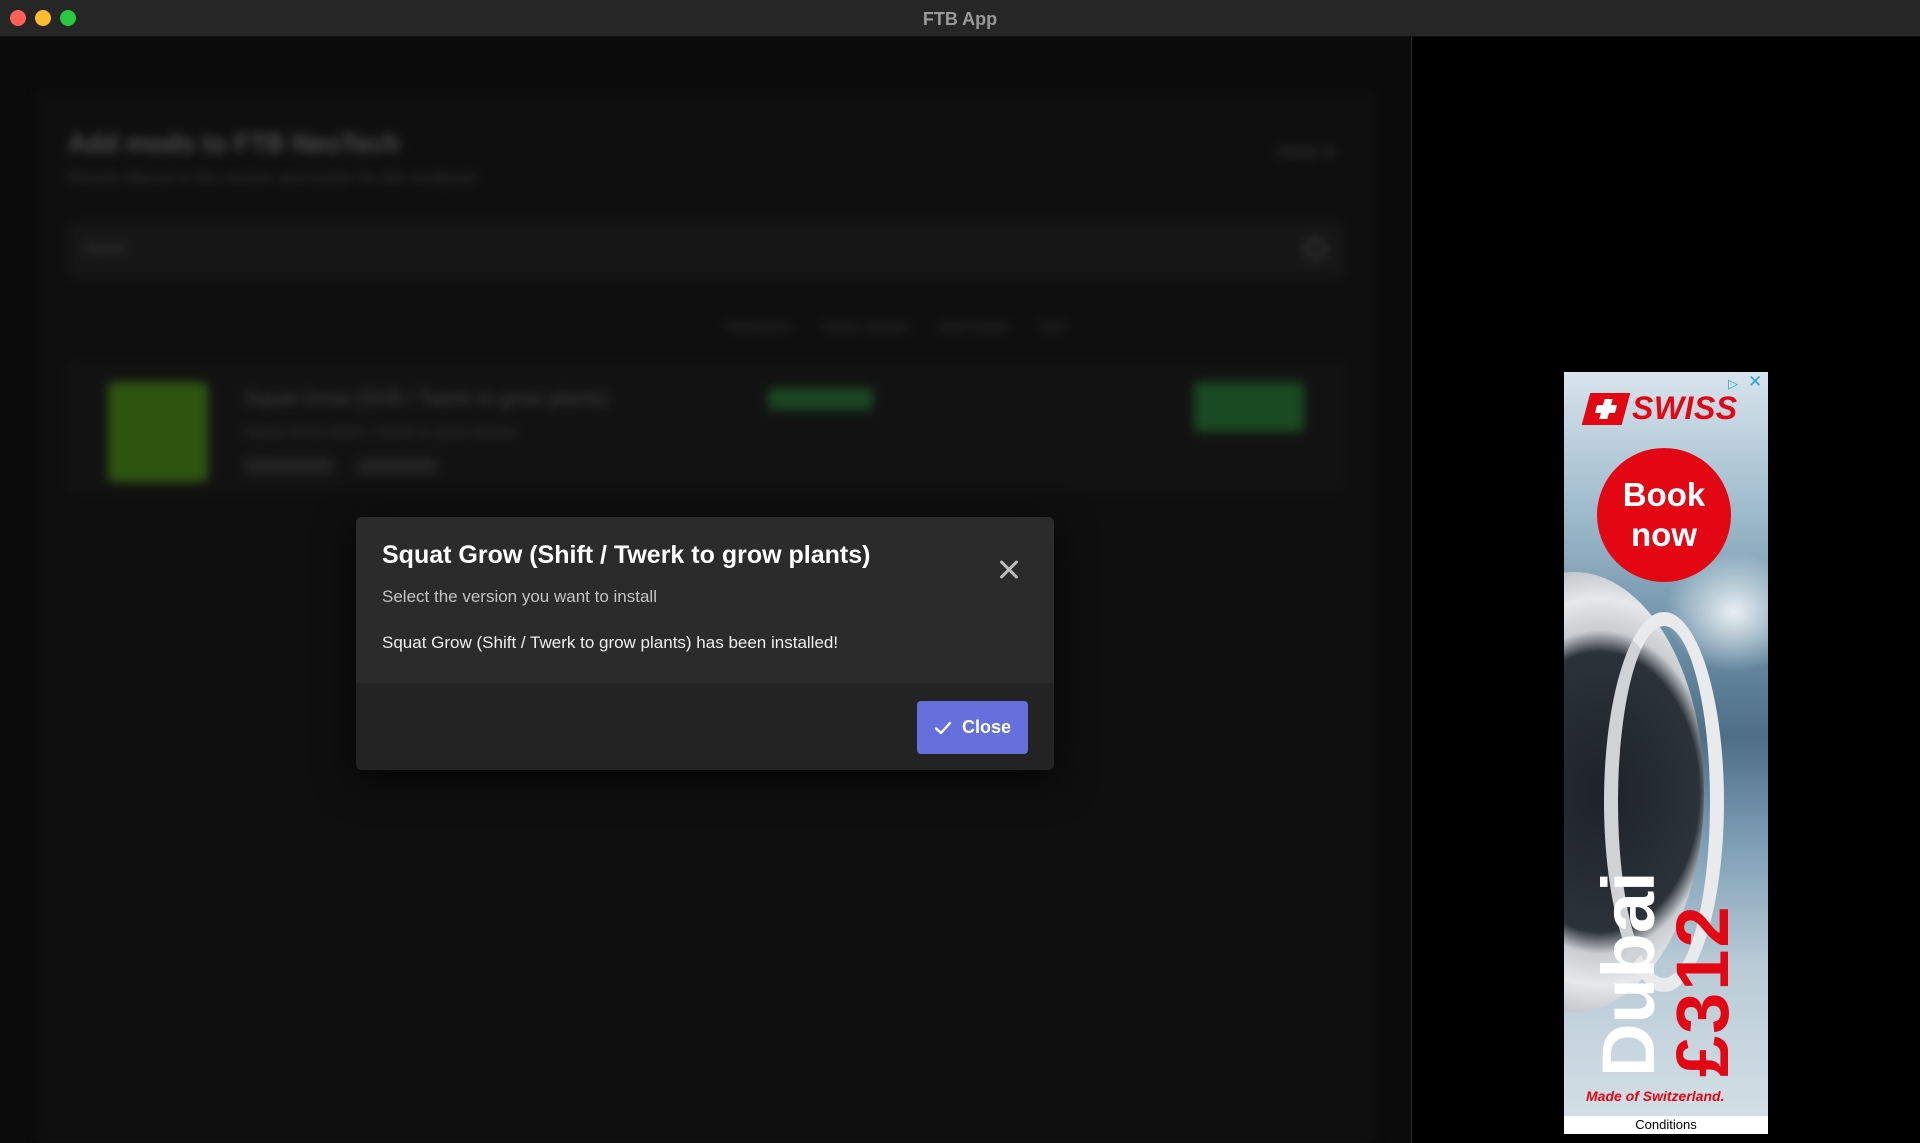 The width and height of the screenshot is (1920, 1143). Describe the element at coordinates (234, 143) in the screenshot. I see `bg-page-title: Add mods to FTB NeoTech` at that location.